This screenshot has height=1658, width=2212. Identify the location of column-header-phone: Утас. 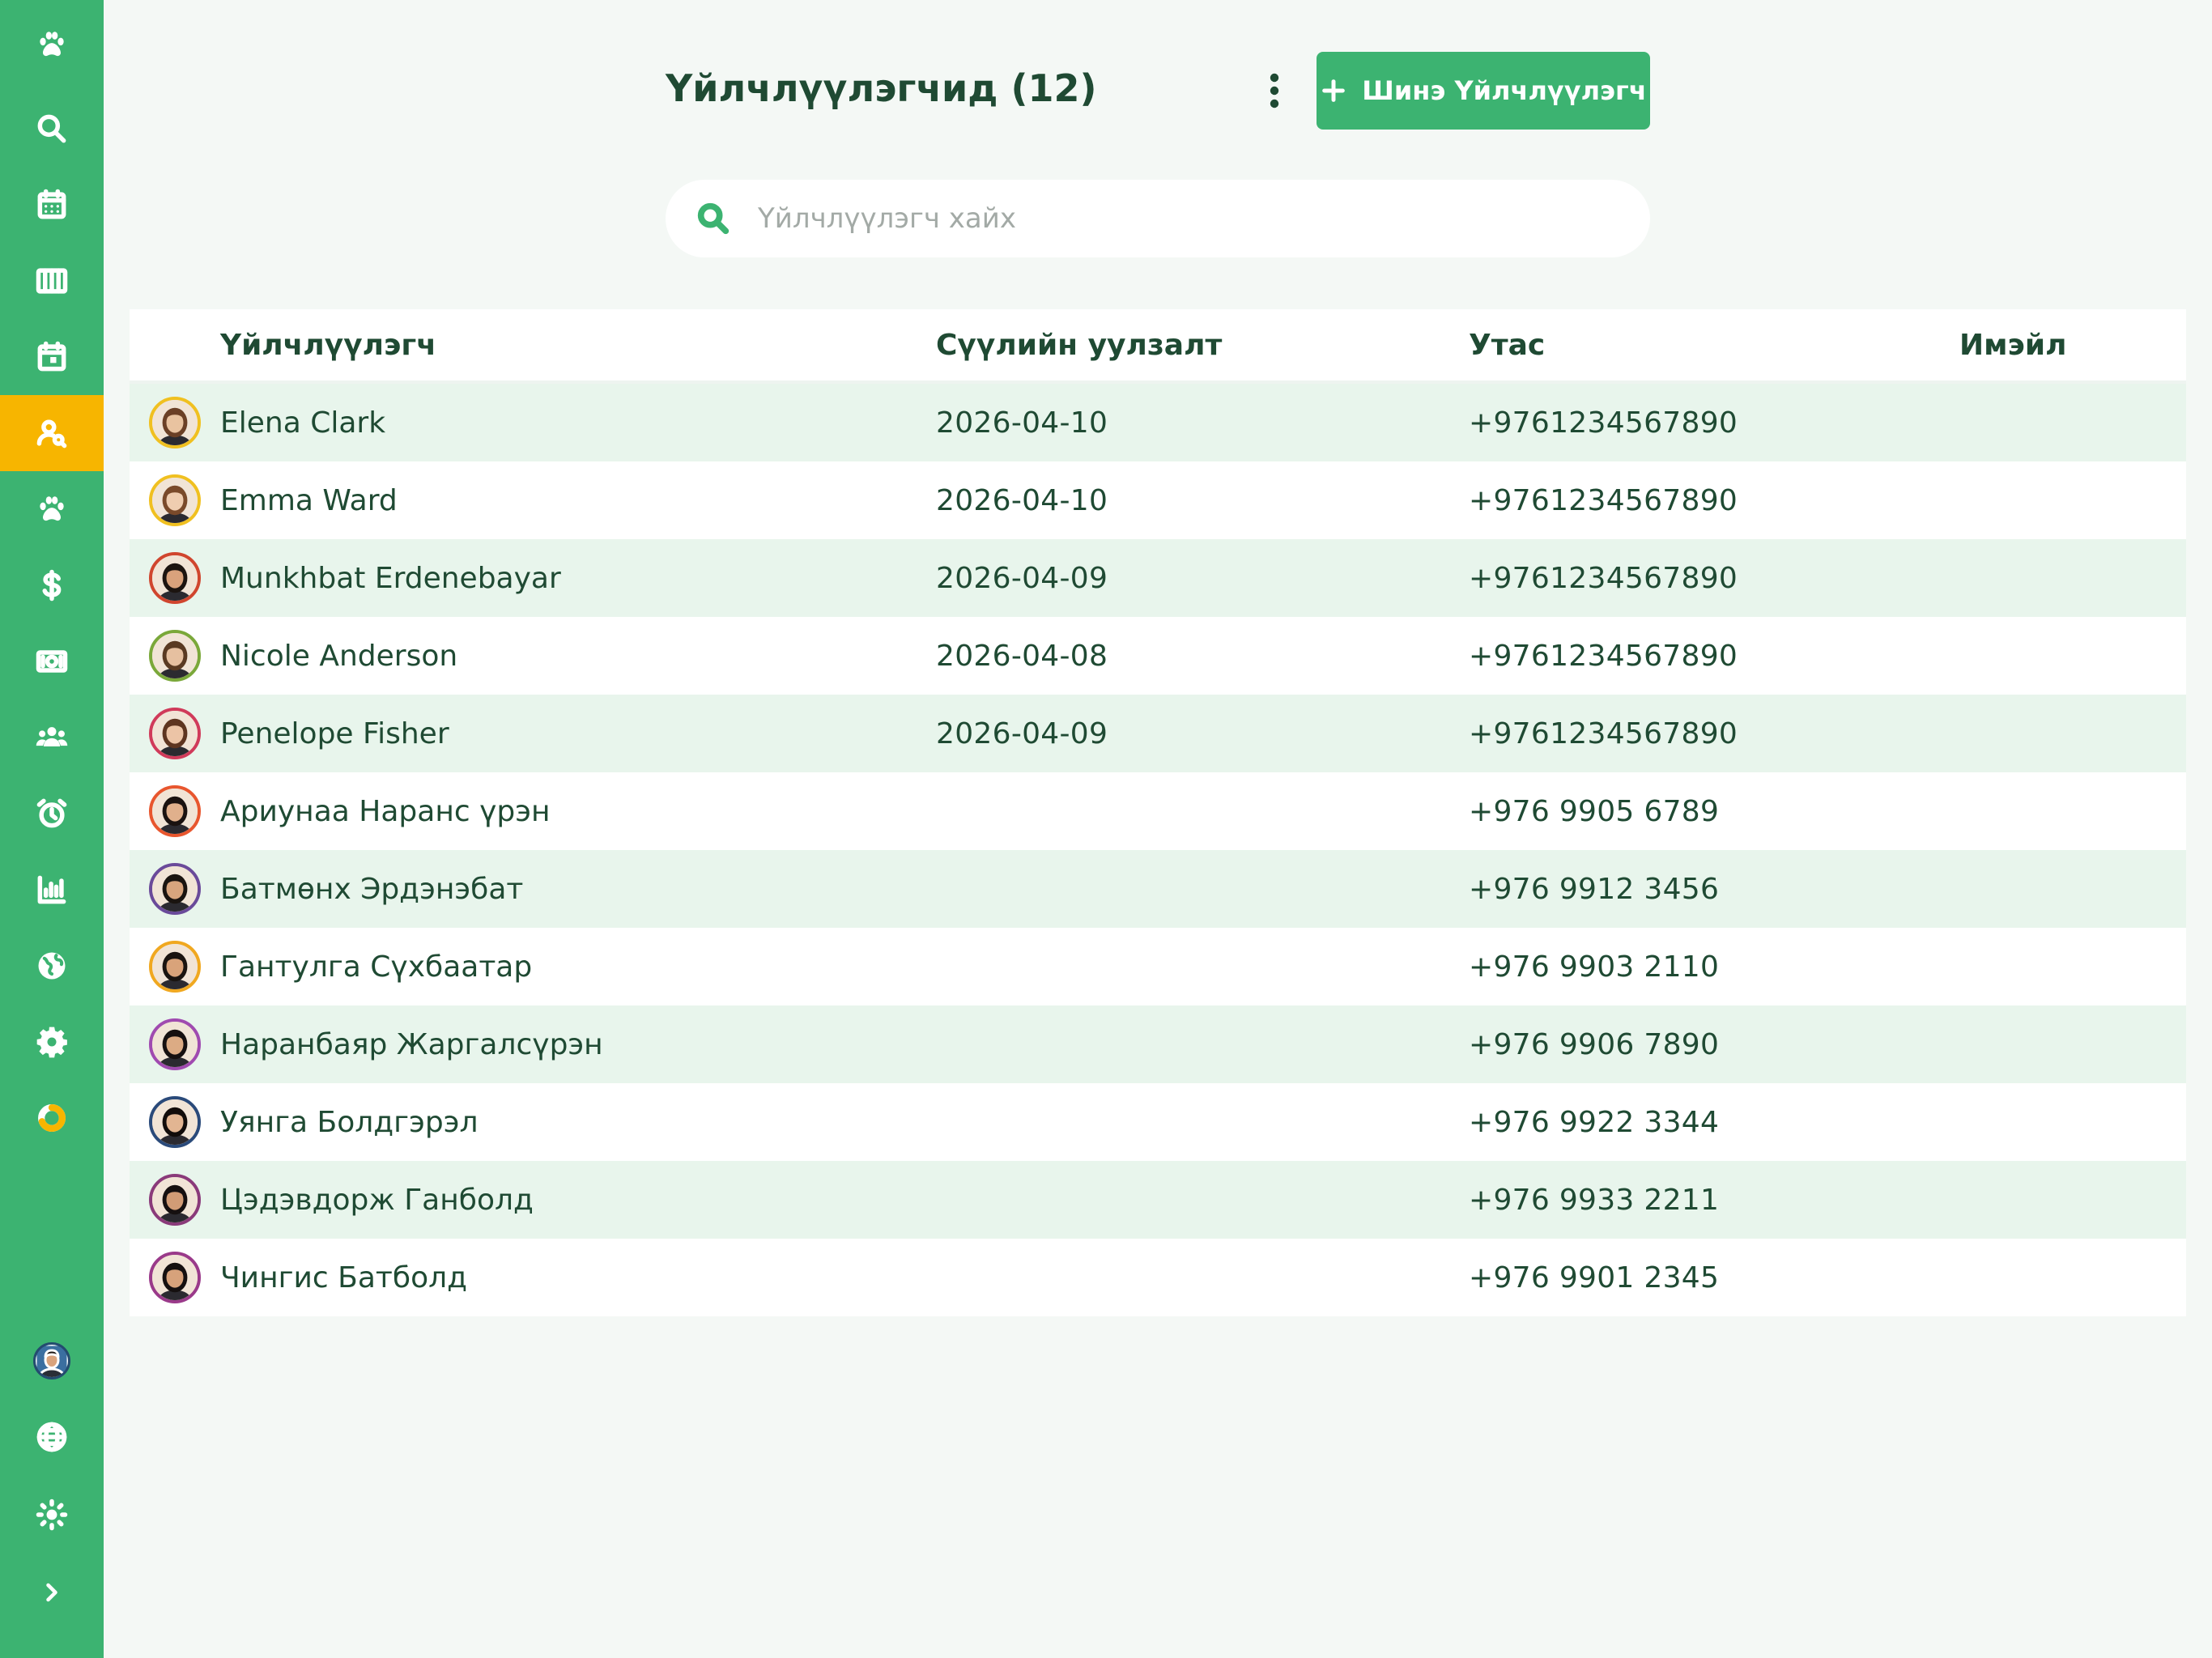
(1714, 345).